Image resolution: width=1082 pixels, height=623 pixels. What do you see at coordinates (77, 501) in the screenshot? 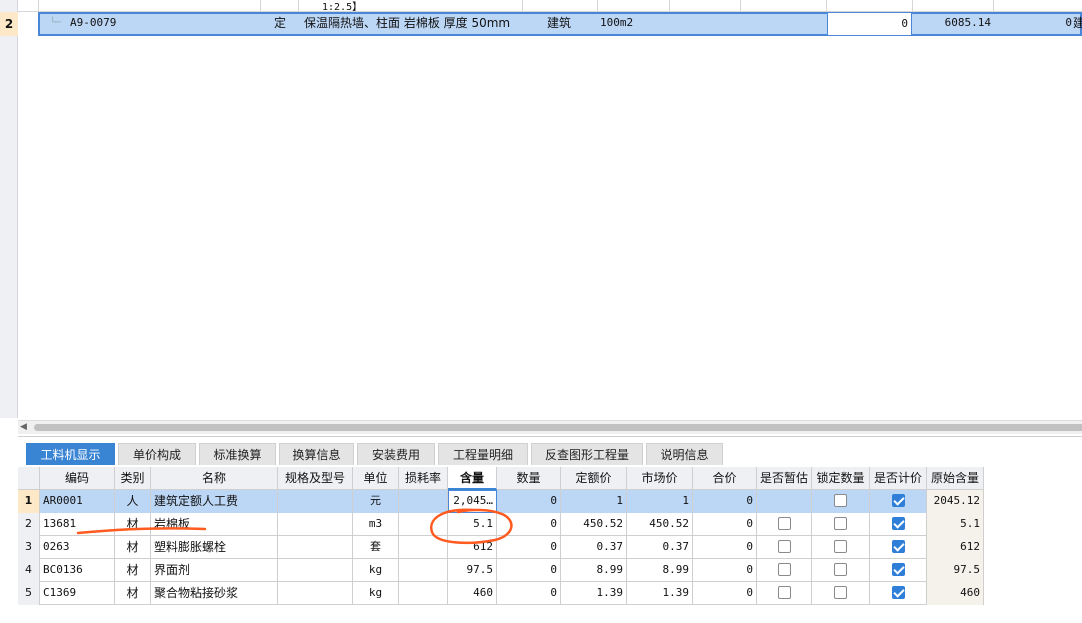
I see `cell-code: AR0001` at bounding box center [77, 501].